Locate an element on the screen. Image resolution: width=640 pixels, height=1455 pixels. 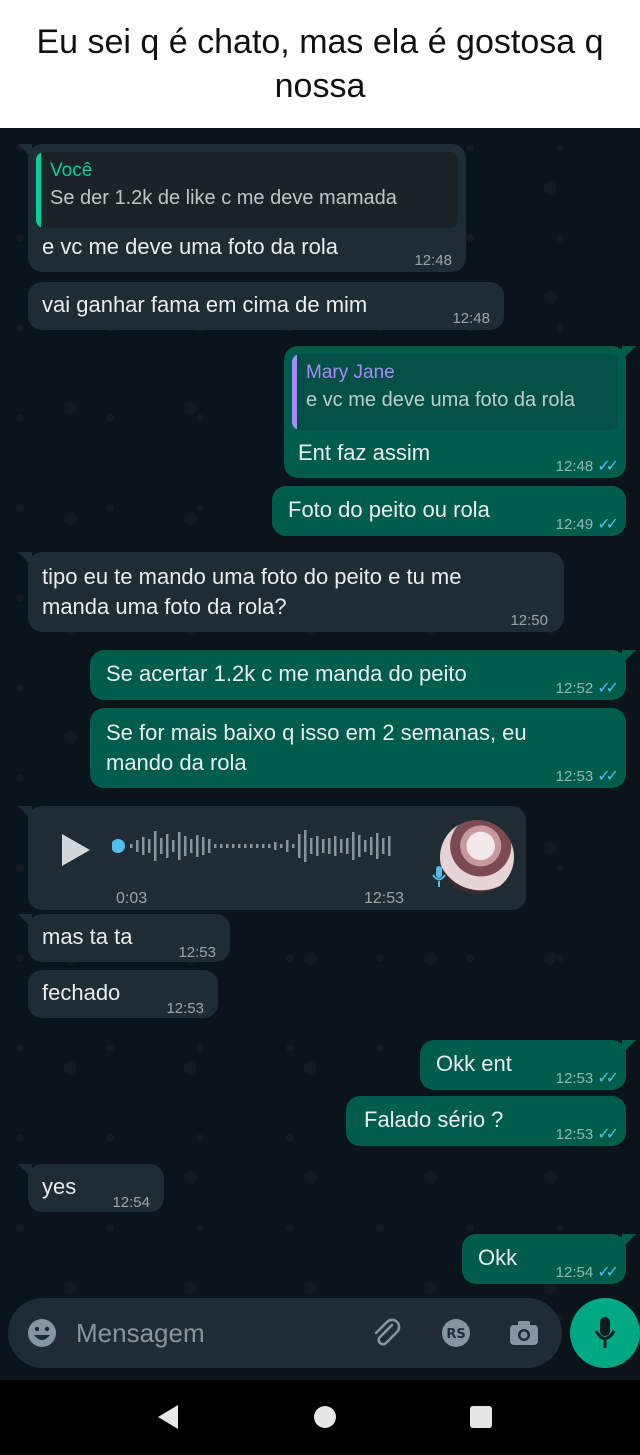
message-time-text: 12:52 is located at coordinates (574, 688).